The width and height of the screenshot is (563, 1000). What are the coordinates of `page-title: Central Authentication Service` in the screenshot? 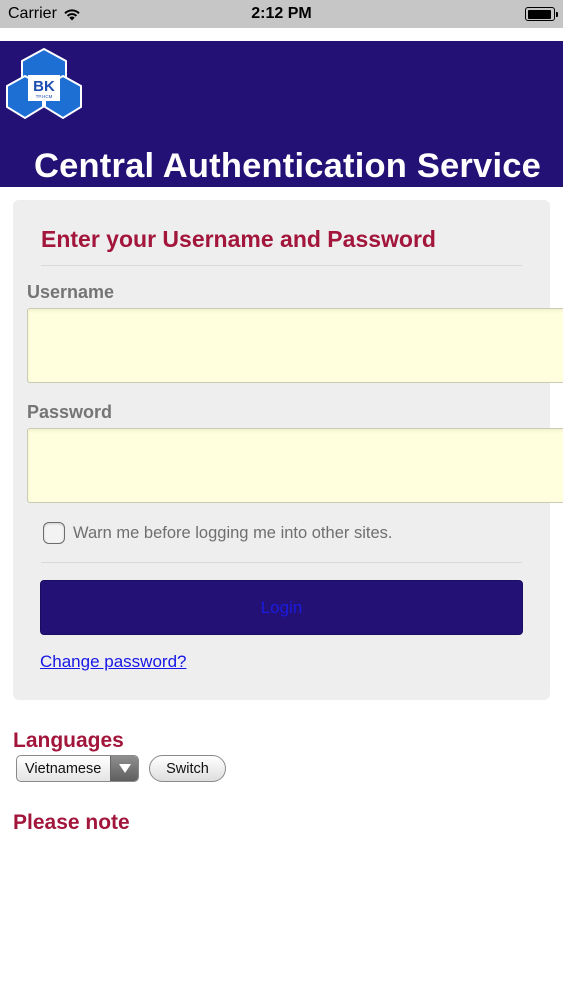 It's located at (288, 166).